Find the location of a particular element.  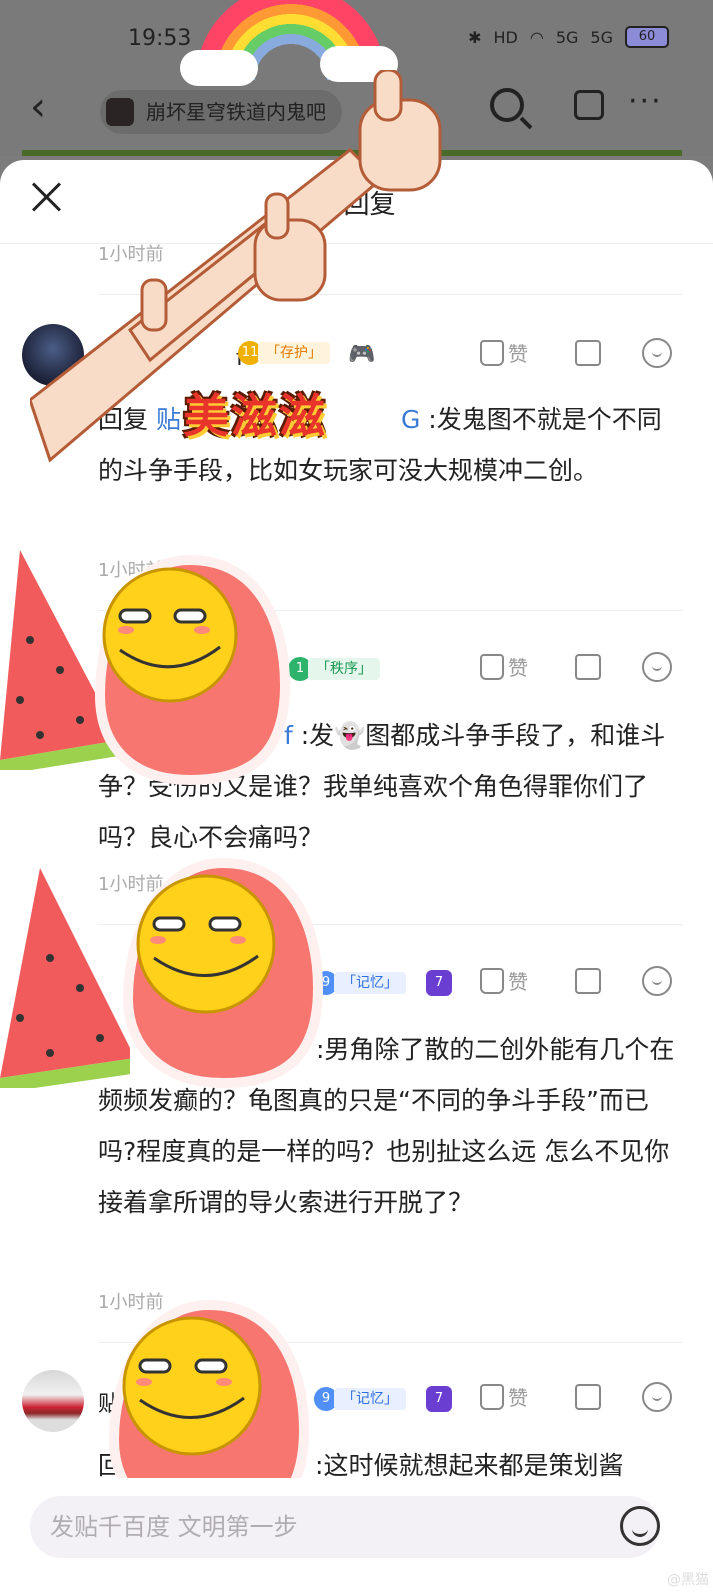

signal-icon-2: 5G is located at coordinates (601, 37).